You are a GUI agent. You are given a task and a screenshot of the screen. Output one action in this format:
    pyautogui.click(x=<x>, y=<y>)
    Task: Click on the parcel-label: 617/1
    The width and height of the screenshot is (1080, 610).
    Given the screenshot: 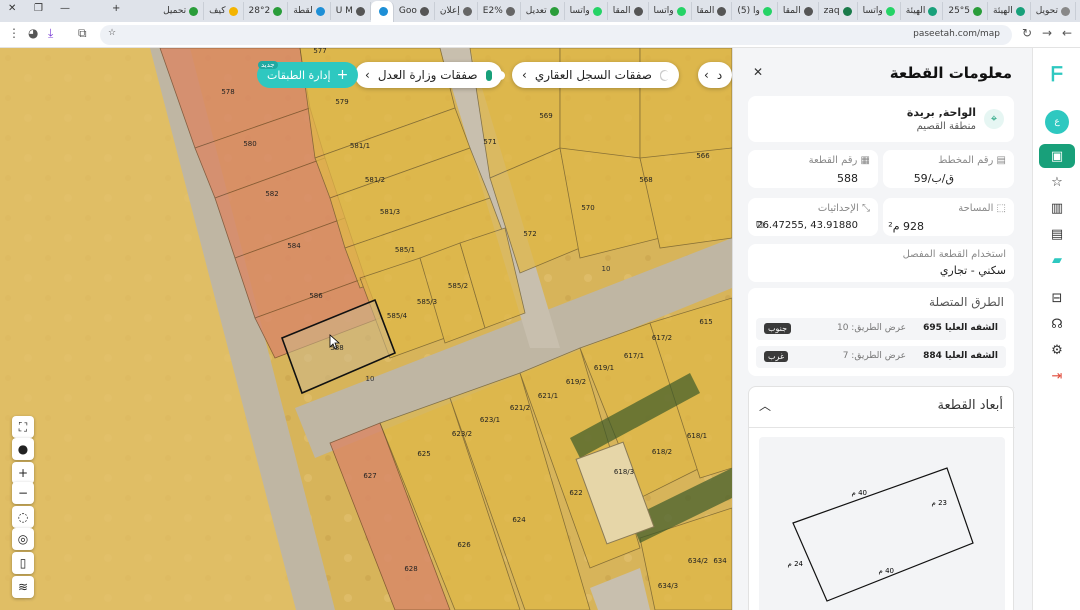 What is the action you would take?
    pyautogui.click(x=634, y=356)
    